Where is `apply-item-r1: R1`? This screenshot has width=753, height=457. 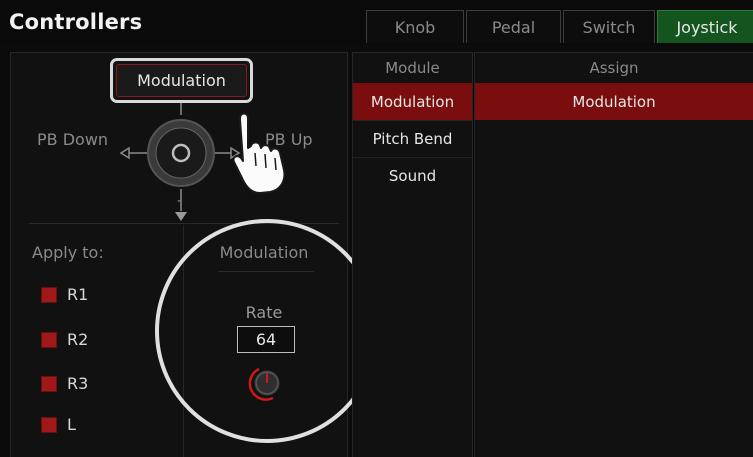
apply-item-r1: R1 is located at coordinates (64, 294).